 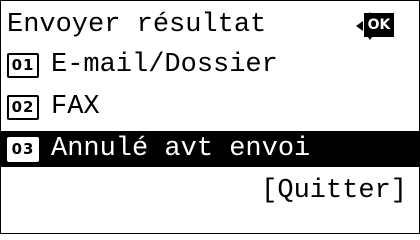 What do you see at coordinates (23, 149) in the screenshot?
I see `item-number: 03` at bounding box center [23, 149].